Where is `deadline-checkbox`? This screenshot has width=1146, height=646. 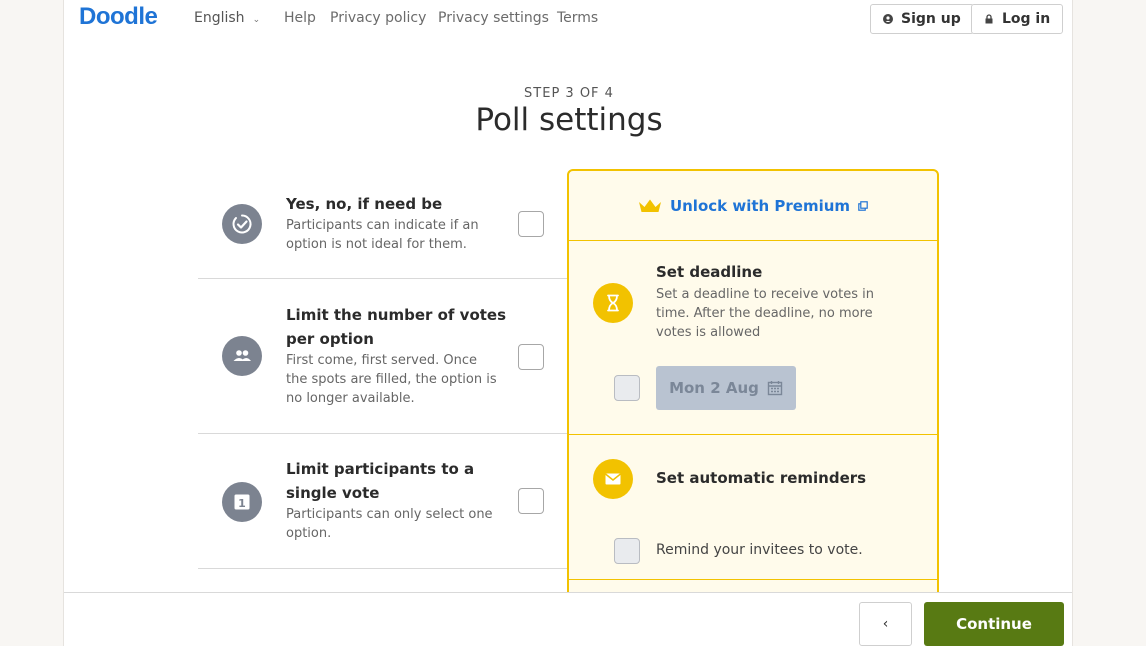 deadline-checkbox is located at coordinates (627, 388).